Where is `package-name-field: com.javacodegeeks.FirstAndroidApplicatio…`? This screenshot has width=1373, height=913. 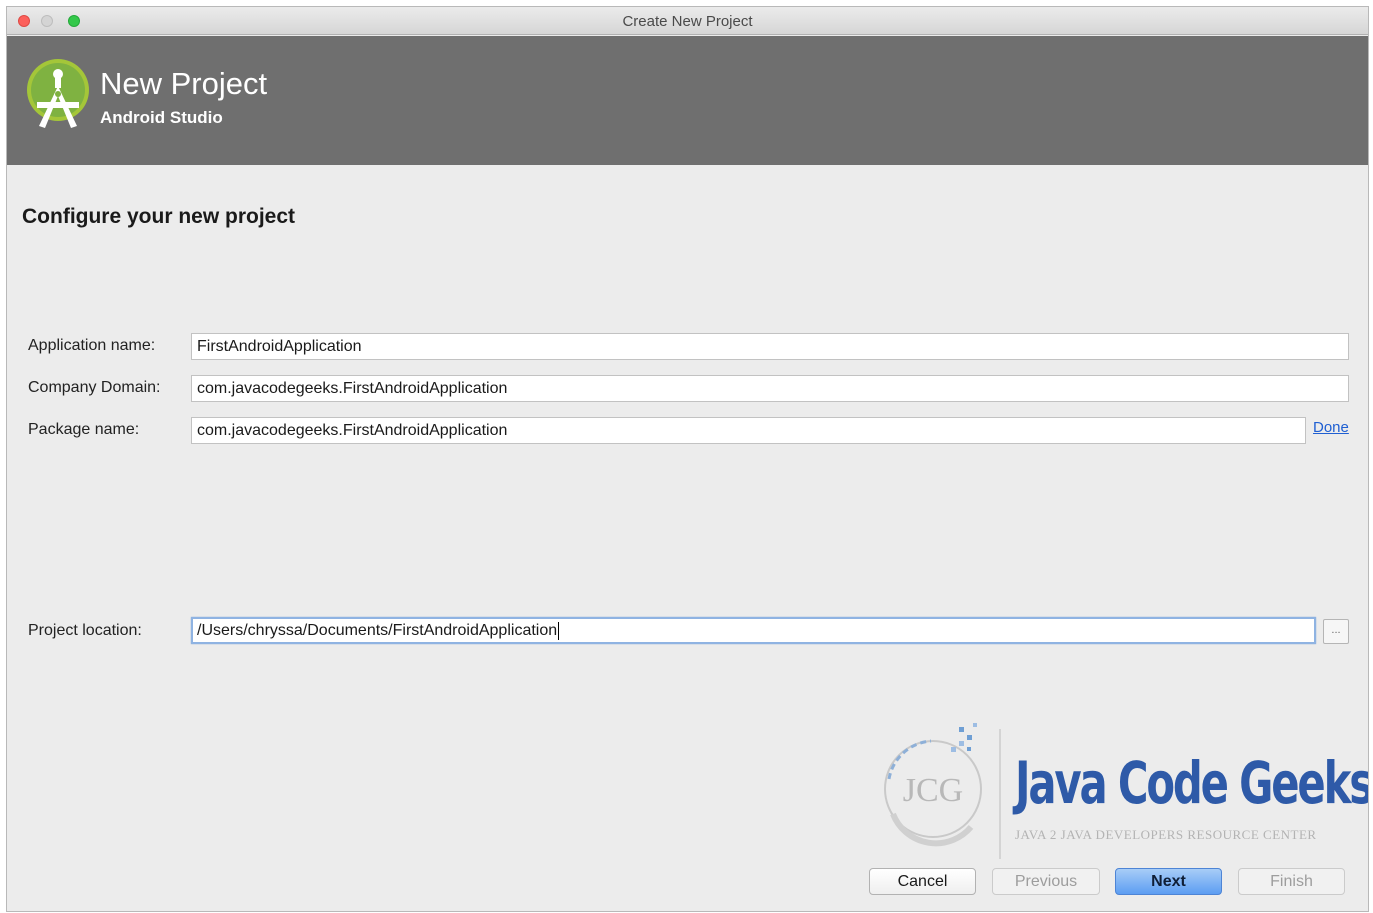
package-name-field: com.javacodegeeks.FirstAndroidApplicatio… is located at coordinates (748, 430).